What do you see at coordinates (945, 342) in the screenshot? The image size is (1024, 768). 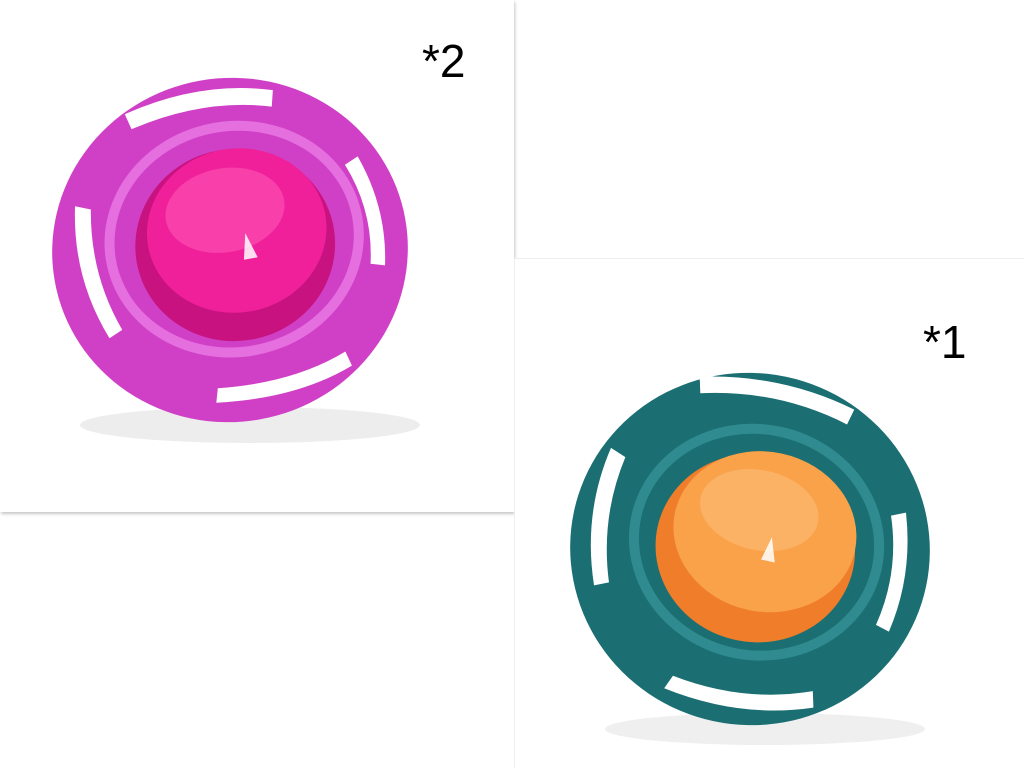 I see `teal-bowl-label: *1` at bounding box center [945, 342].